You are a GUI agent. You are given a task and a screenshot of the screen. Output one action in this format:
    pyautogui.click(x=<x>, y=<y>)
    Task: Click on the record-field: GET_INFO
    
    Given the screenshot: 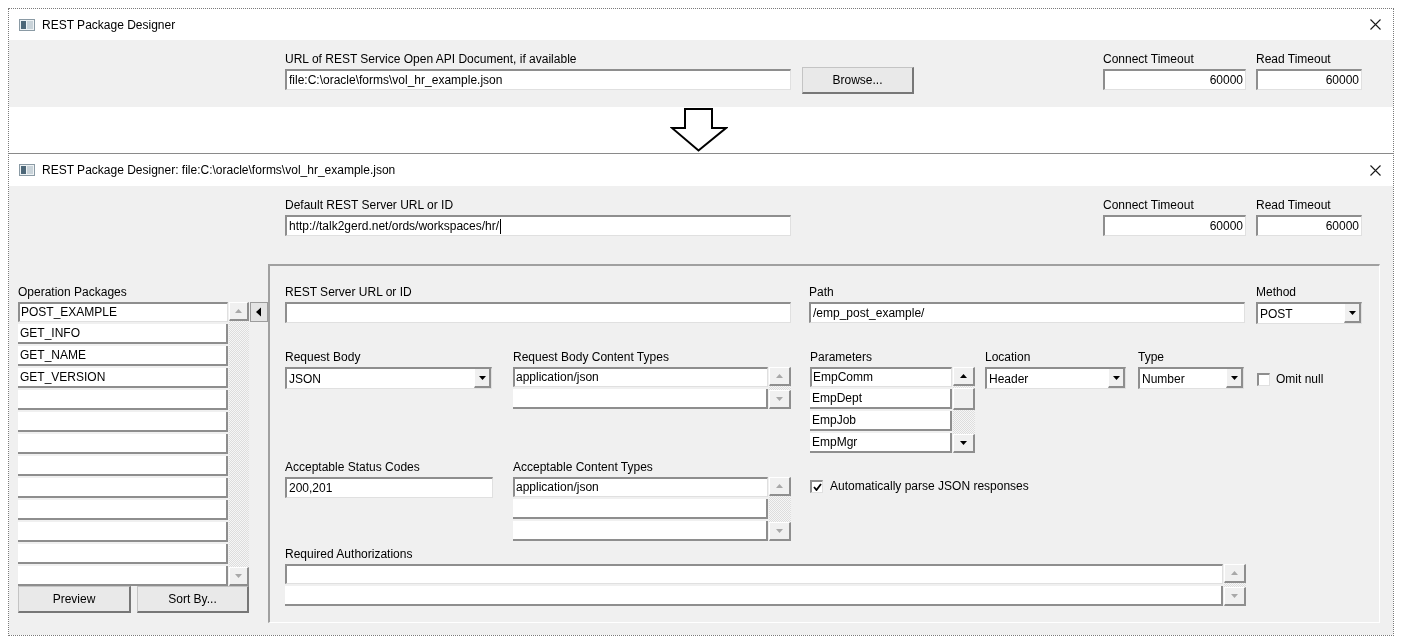 What is the action you would take?
    pyautogui.click(x=123, y=334)
    